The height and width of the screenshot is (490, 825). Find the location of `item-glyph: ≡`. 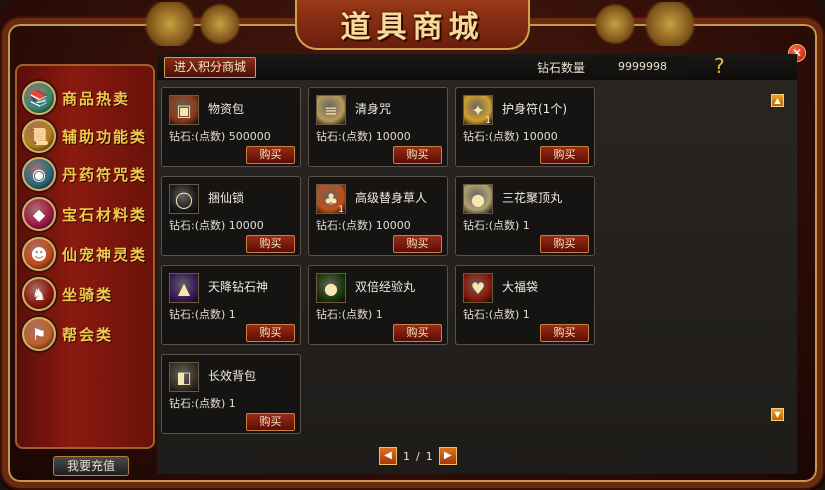

item-glyph: ≡ is located at coordinates (331, 110).